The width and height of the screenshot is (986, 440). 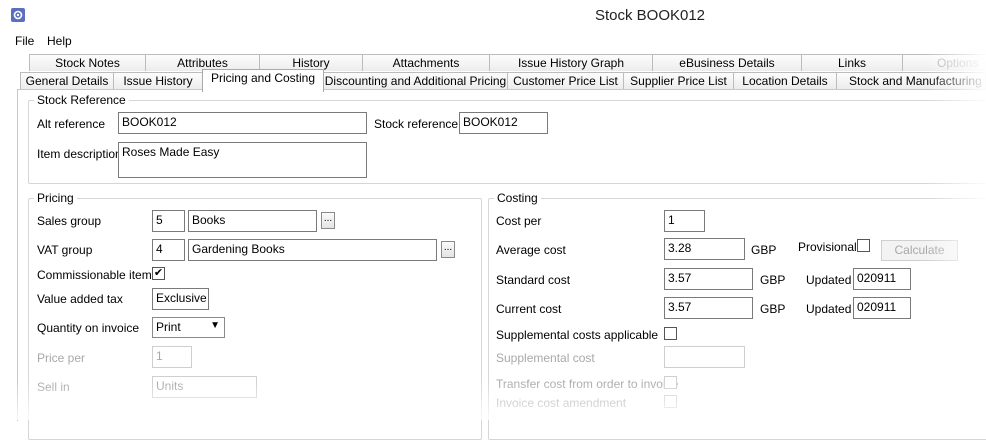 What do you see at coordinates (678, 80) in the screenshot?
I see `tab-supplier-price-list: Supplier Price List` at bounding box center [678, 80].